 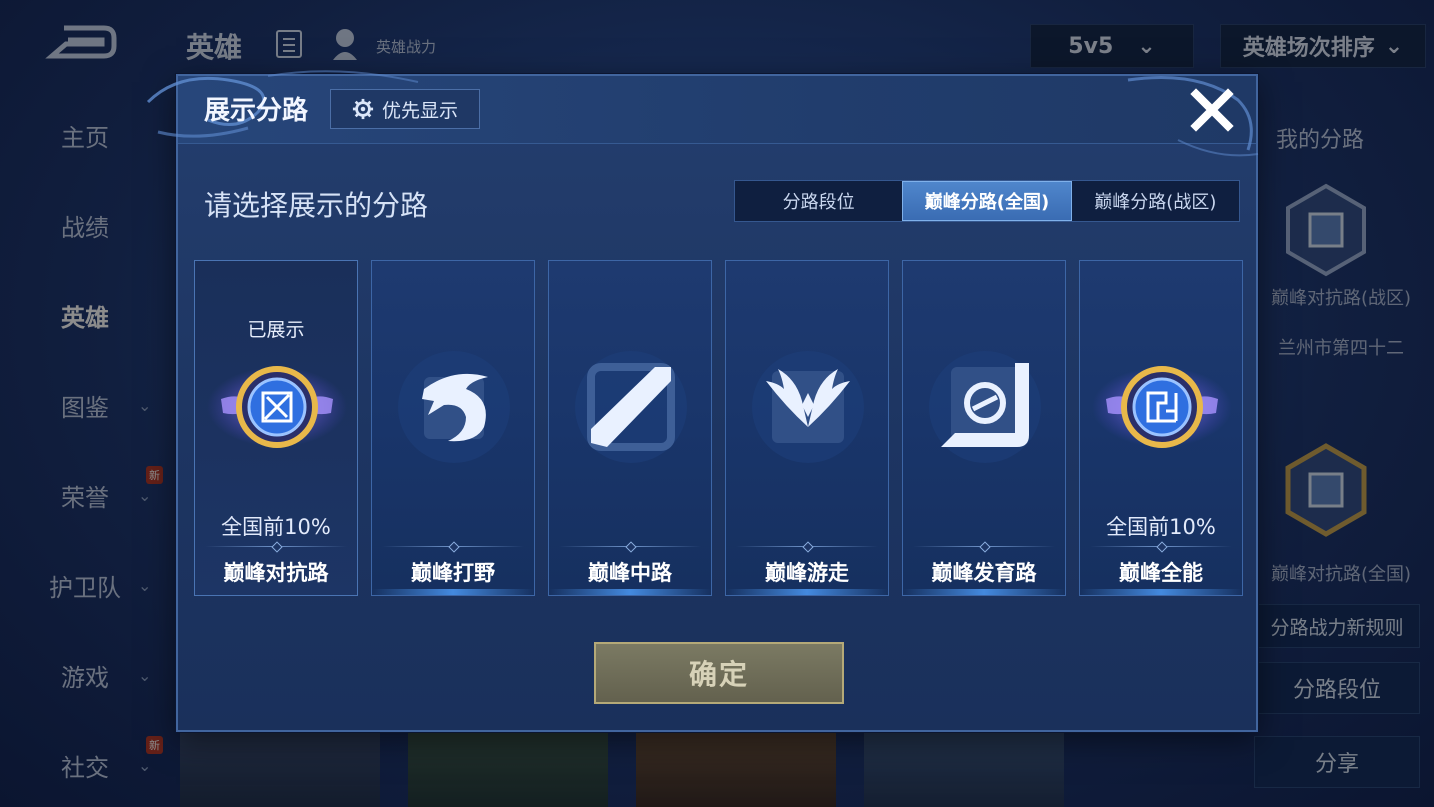 What do you see at coordinates (345, 44) in the screenshot?
I see `hero-power-icon` at bounding box center [345, 44].